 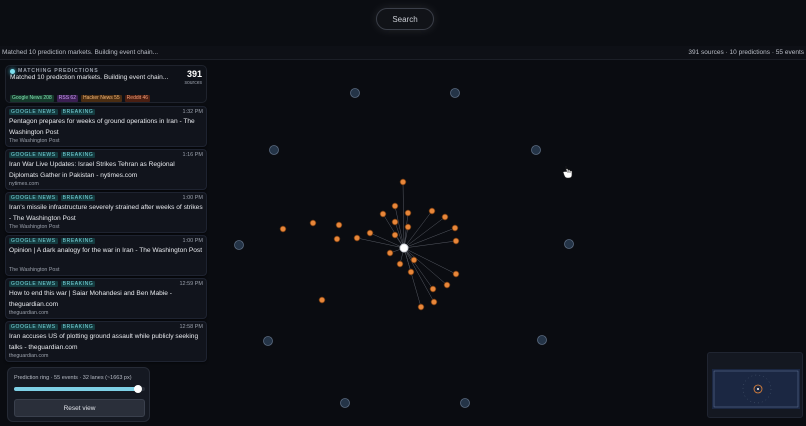 What do you see at coordinates (67, 98) in the screenshot?
I see `chip-rss: RSS 62` at bounding box center [67, 98].